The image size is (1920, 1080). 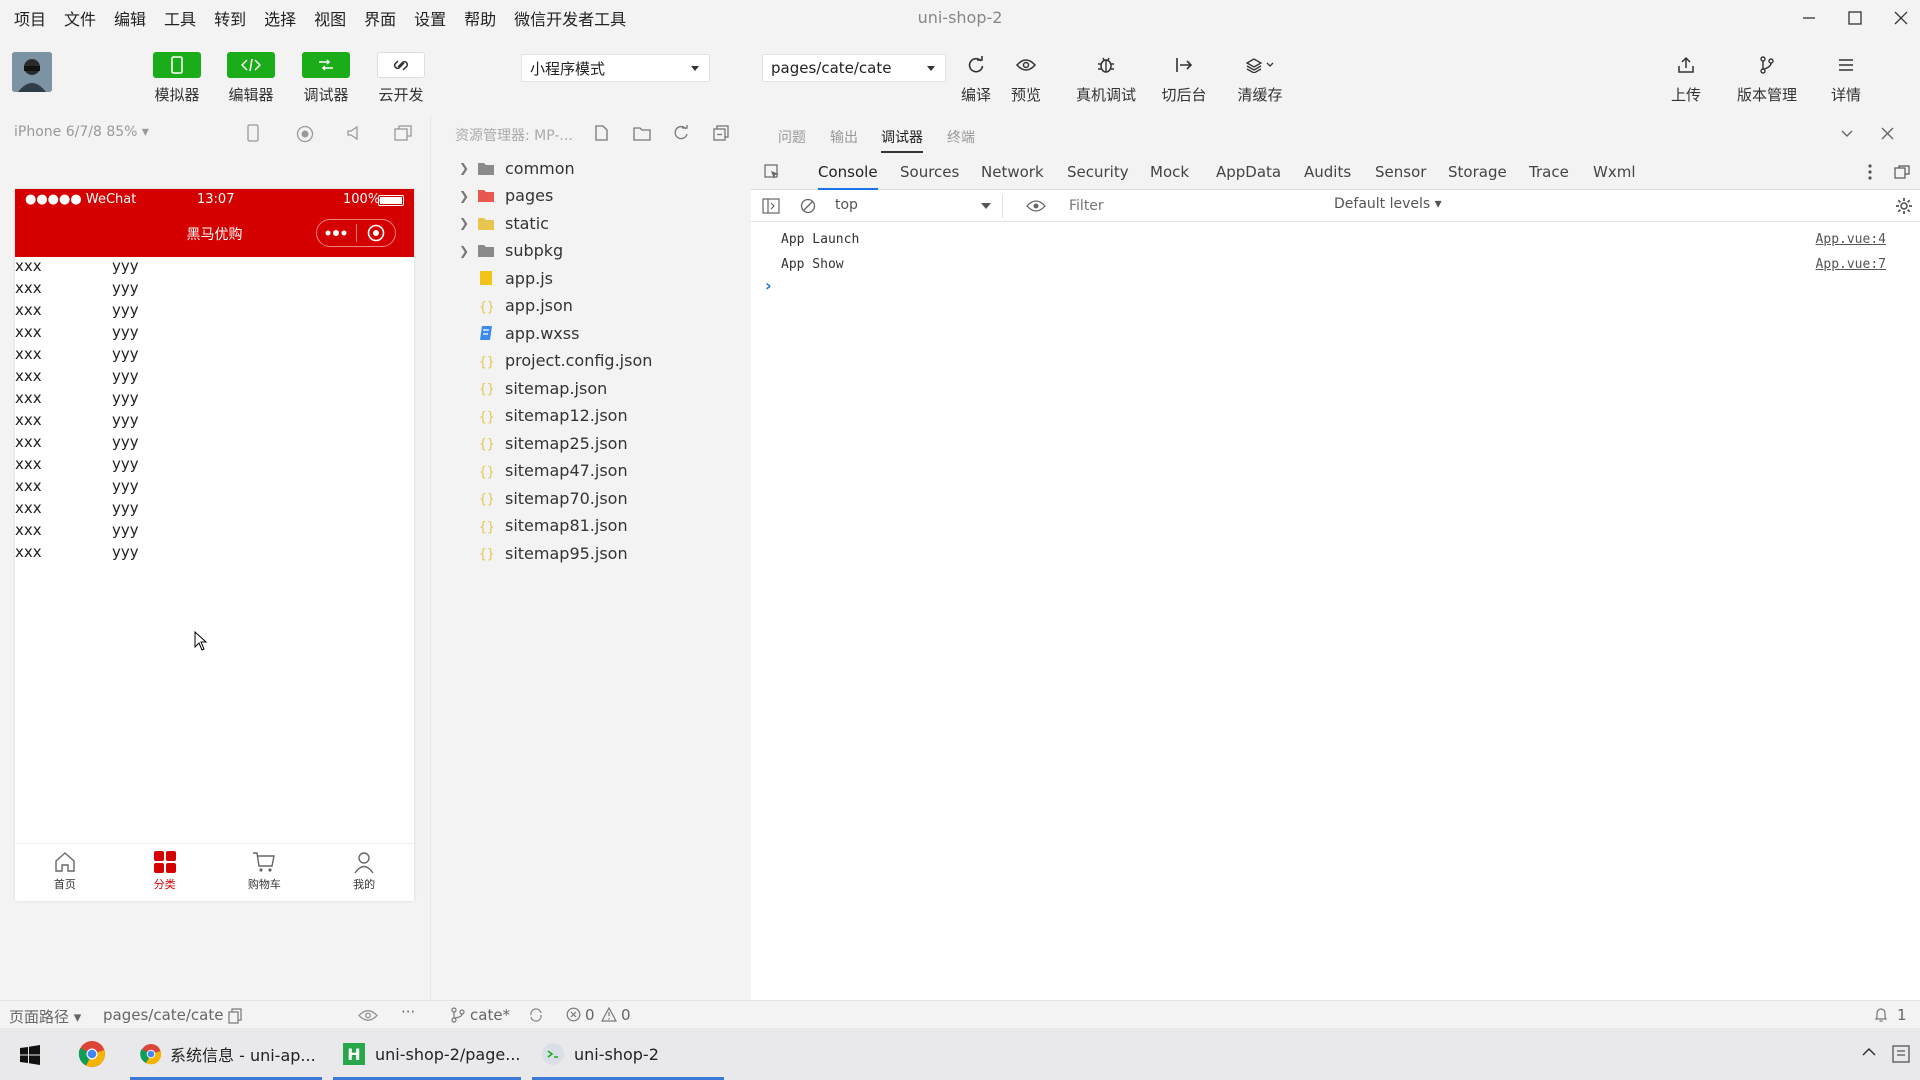 What do you see at coordinates (808, 206) in the screenshot?
I see `clear-console-icon` at bounding box center [808, 206].